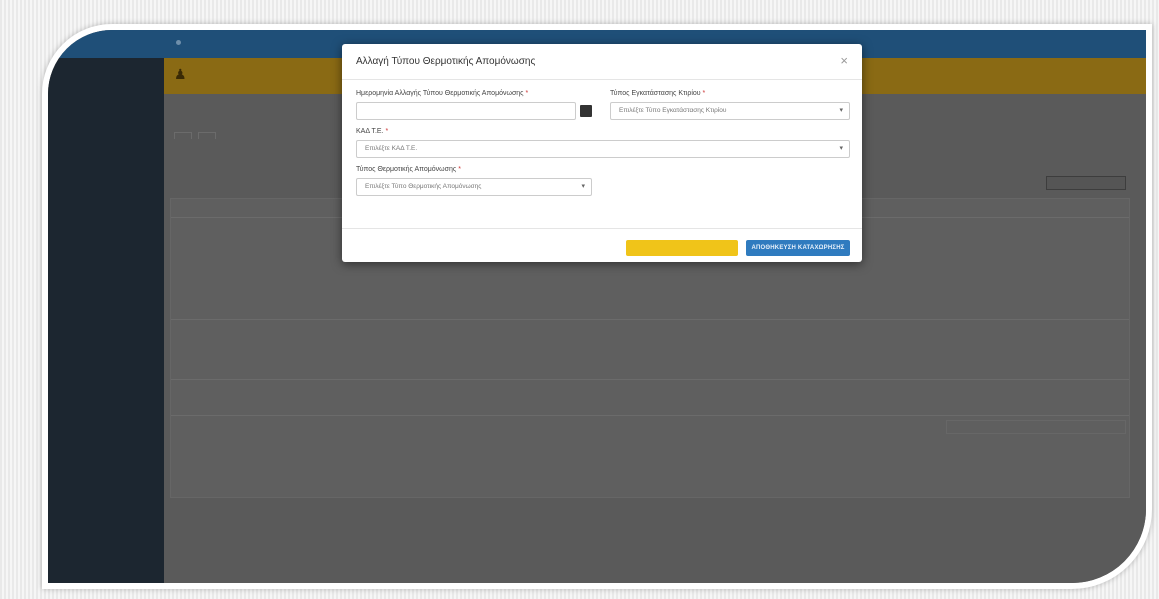 This screenshot has height=599, width=1159. I want to click on installation-type-label-text: Τύπος Εγκατάστασης Κτιρίου, so click(655, 93).